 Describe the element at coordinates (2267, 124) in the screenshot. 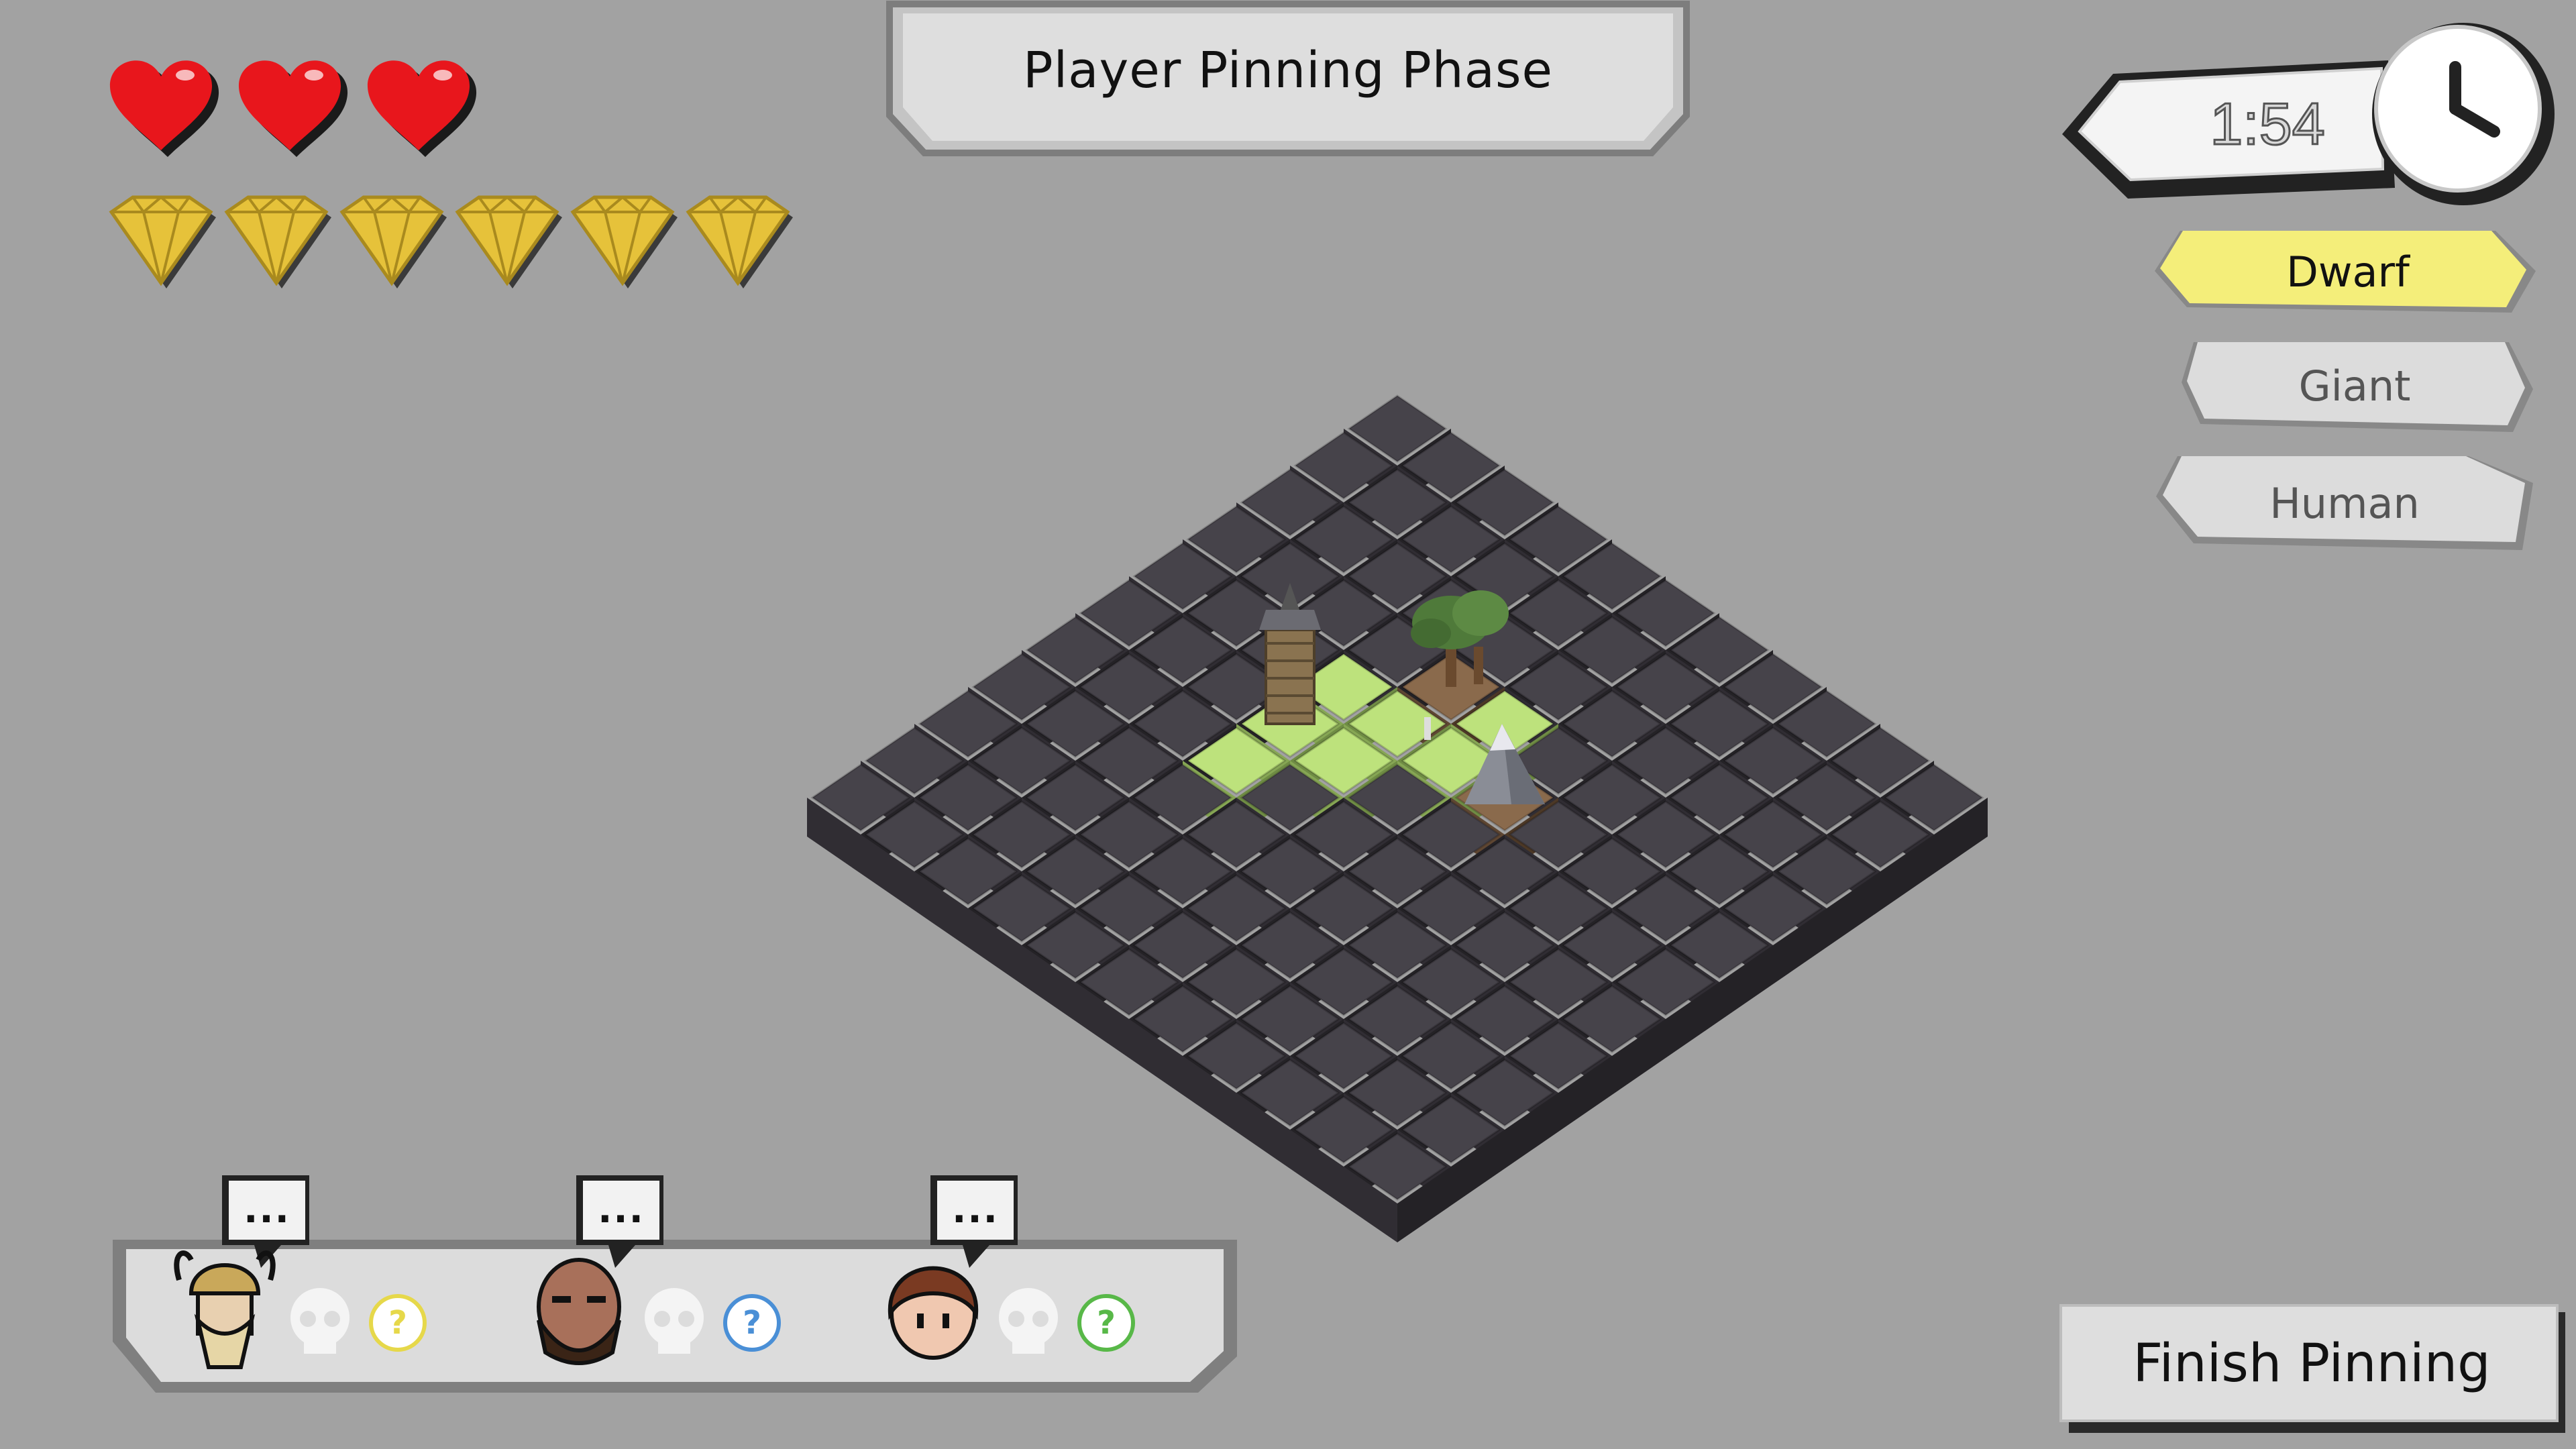

I see `timer-readout: 1:54` at that location.